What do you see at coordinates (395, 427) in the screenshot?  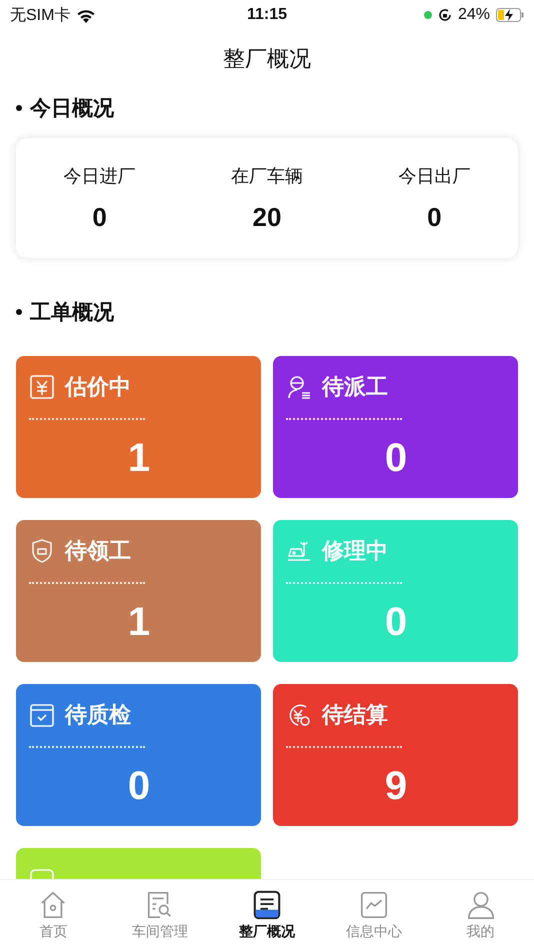 I see `status-card: 待派工 0` at bounding box center [395, 427].